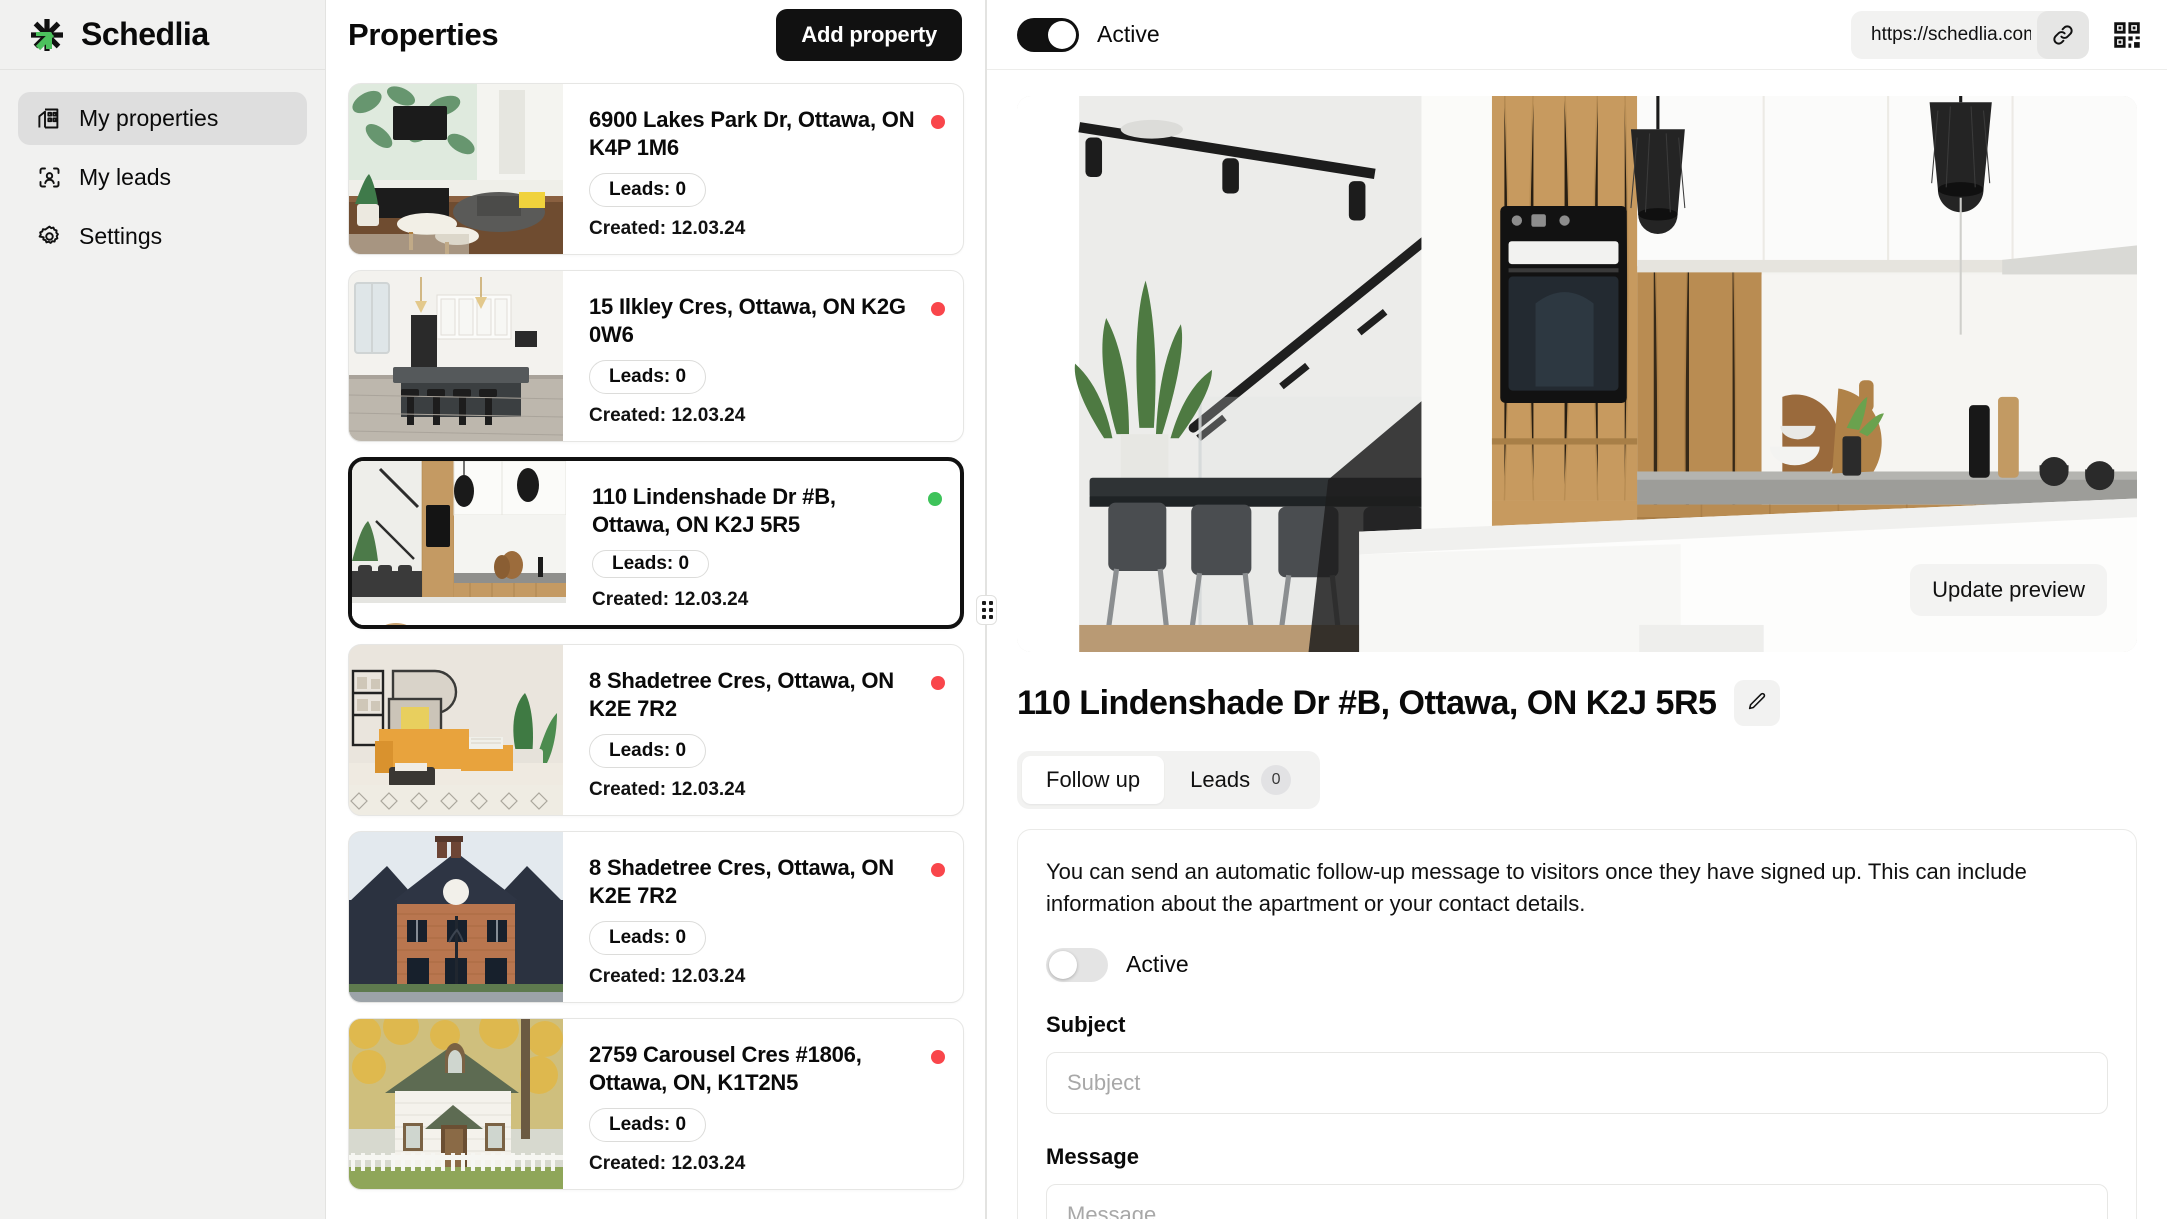 The height and width of the screenshot is (1219, 2167). Describe the element at coordinates (1951, 34) in the screenshot. I see `share-url-text: https://schedlia.com/o/` at that location.